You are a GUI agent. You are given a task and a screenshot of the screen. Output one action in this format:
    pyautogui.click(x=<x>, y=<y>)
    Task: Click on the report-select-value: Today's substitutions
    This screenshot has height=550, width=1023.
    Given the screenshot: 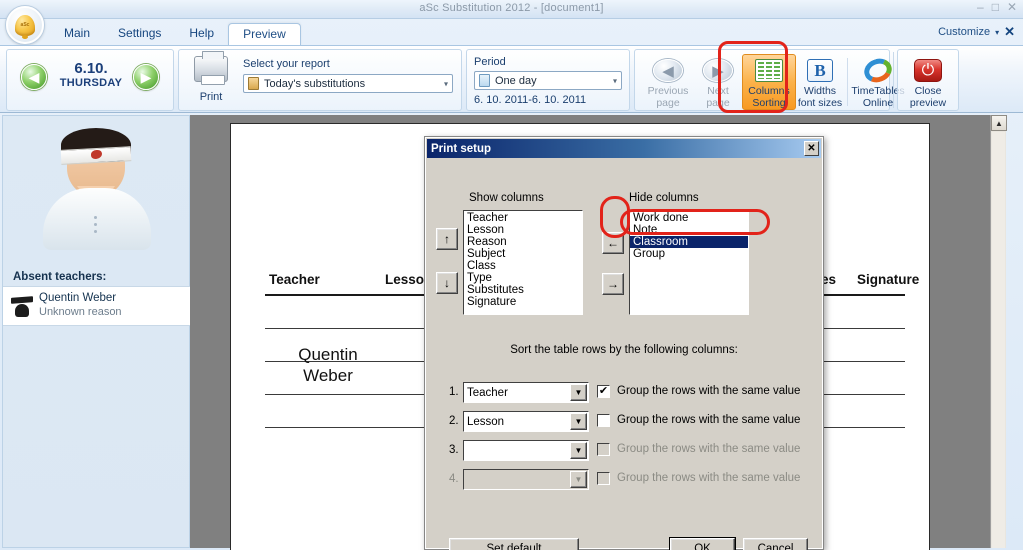 What is the action you would take?
    pyautogui.click(x=315, y=83)
    